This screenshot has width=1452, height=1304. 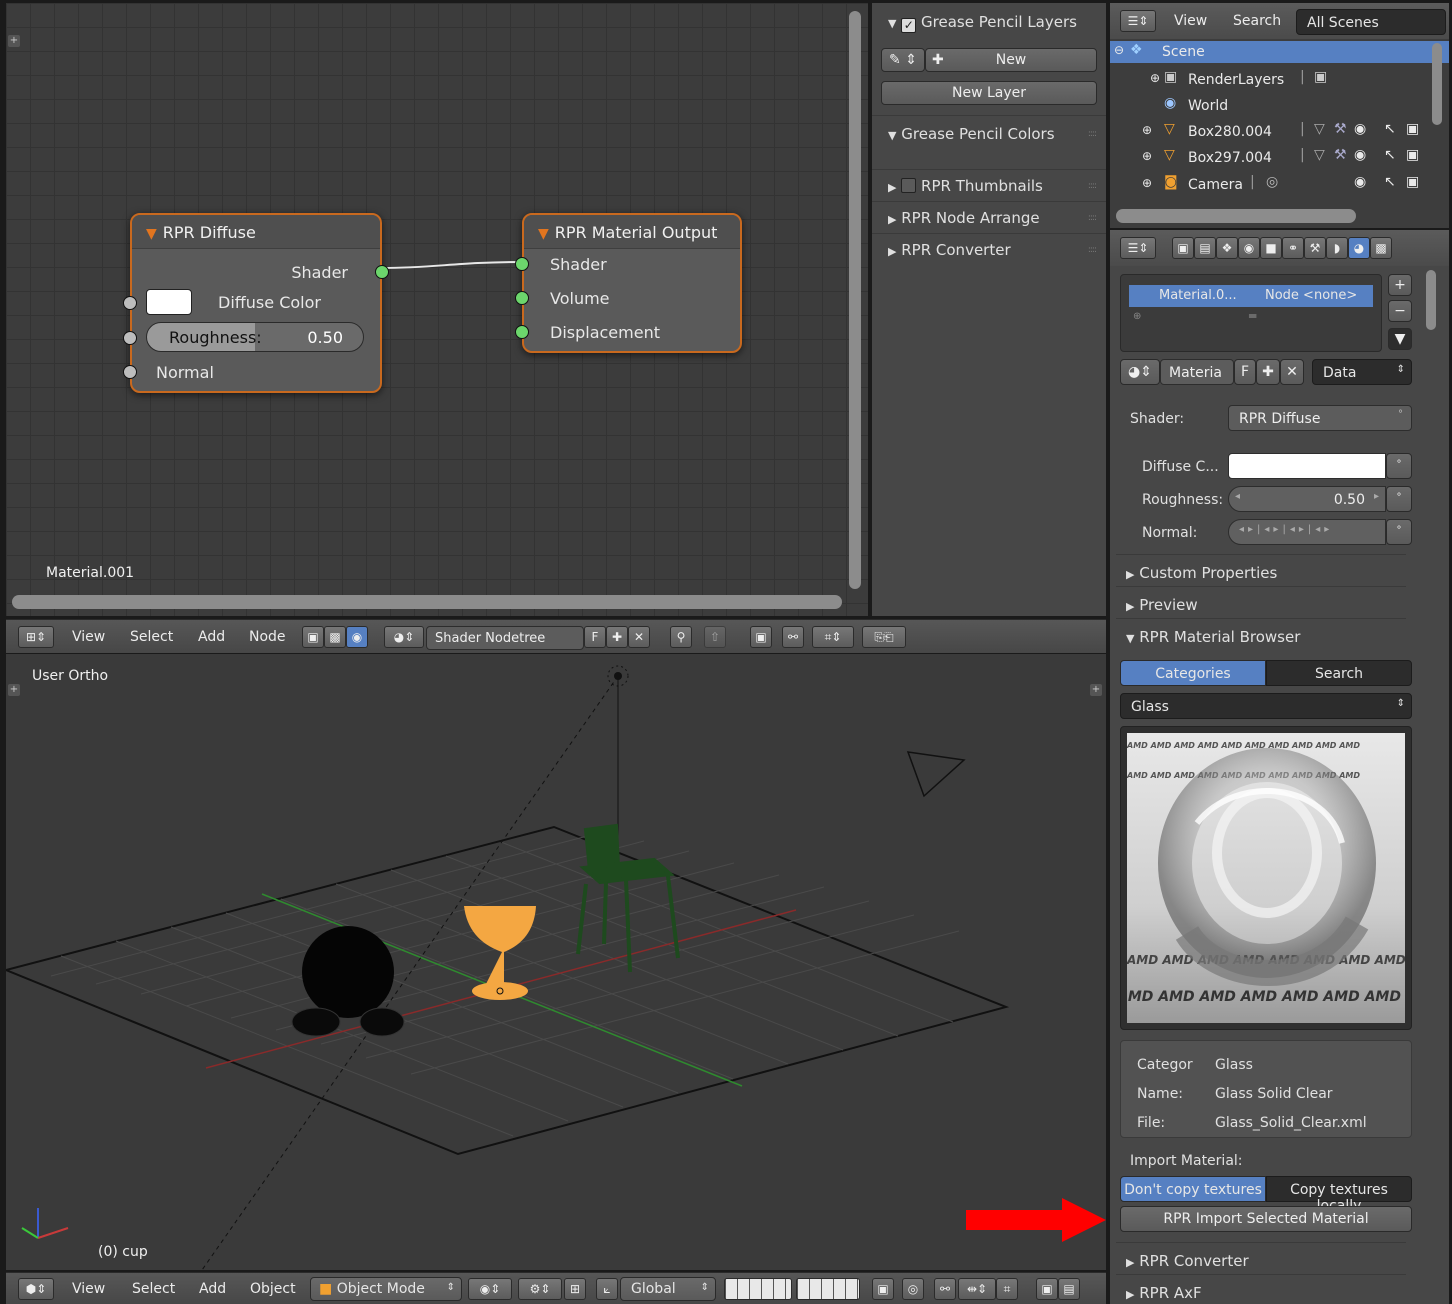 I want to click on duplicate-material-icon: ✚, so click(x=1268, y=372).